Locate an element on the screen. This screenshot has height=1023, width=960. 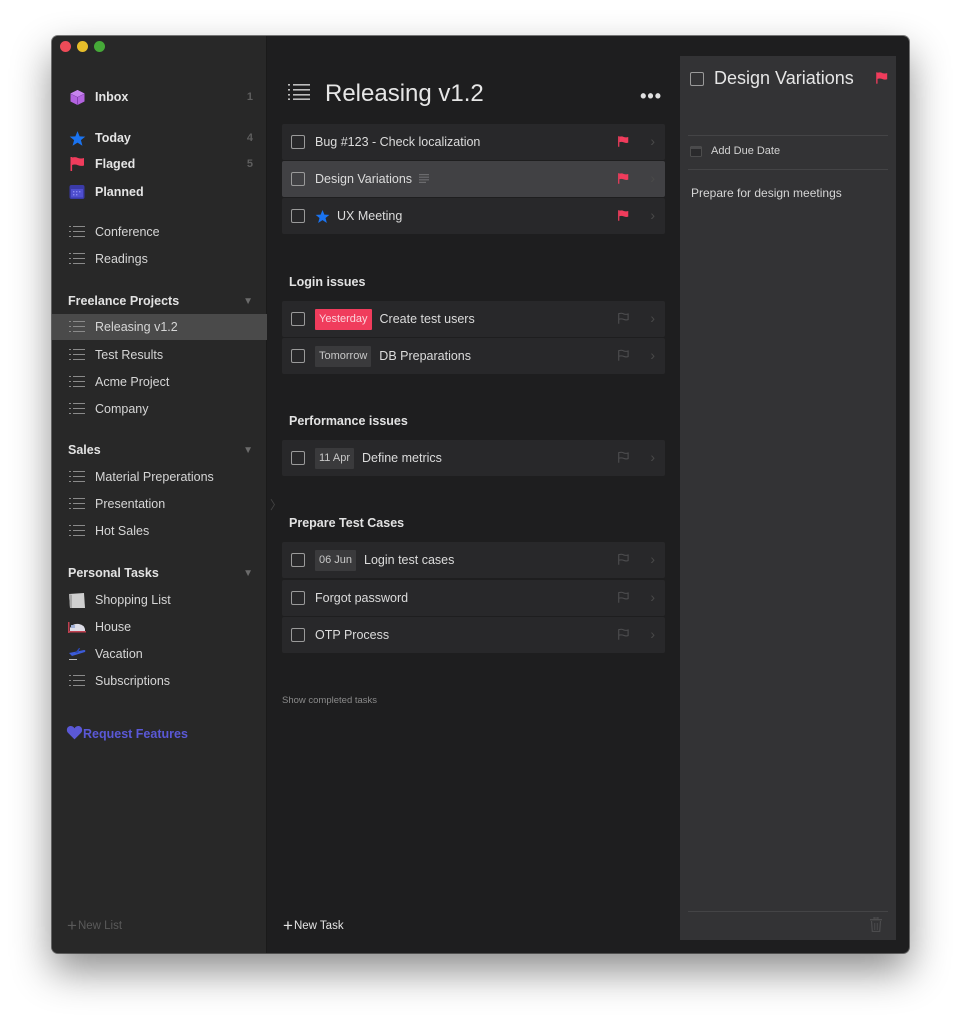
section-title: Prepare Test Cases is located at coordinates (347, 523).